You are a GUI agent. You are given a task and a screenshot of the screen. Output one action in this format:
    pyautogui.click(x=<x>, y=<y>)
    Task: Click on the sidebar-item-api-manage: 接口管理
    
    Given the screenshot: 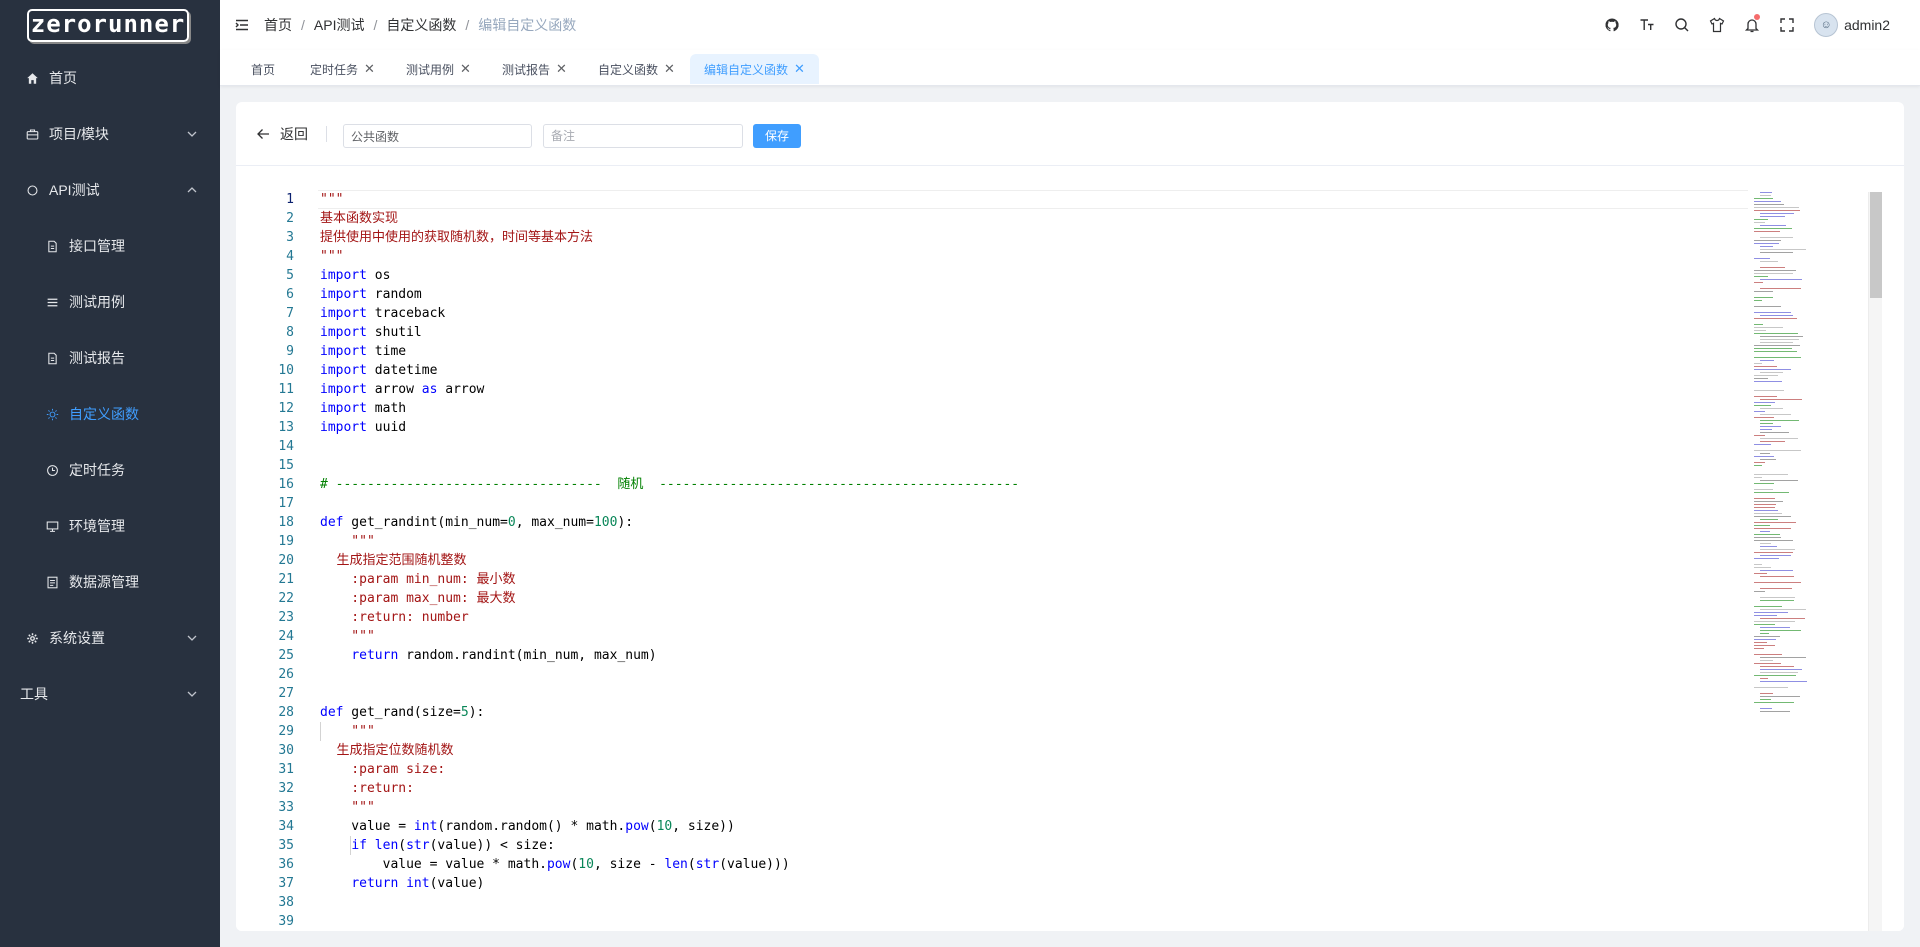 What is the action you would take?
    pyautogui.click(x=110, y=246)
    